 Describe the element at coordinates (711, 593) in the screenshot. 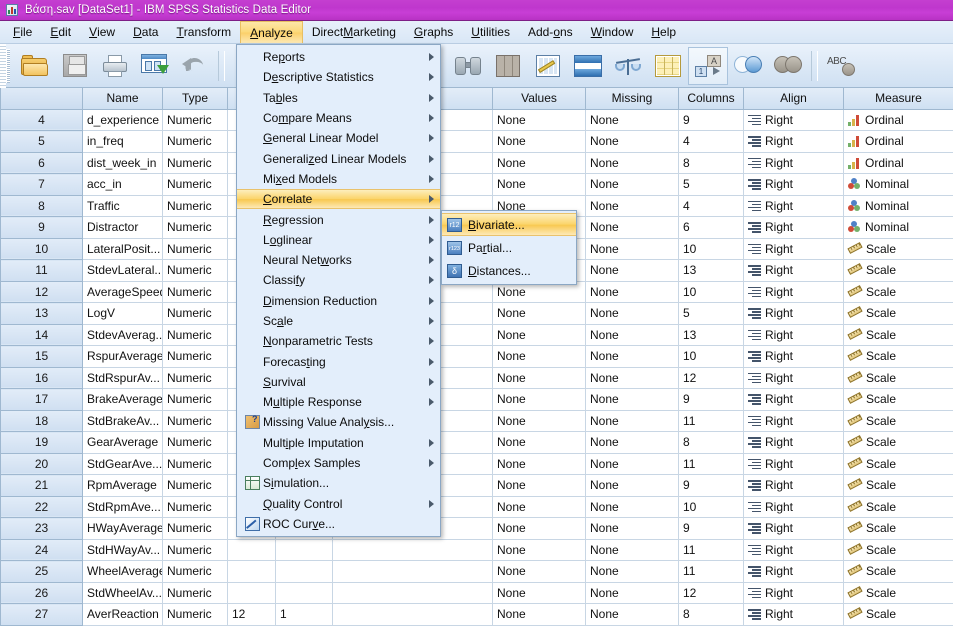

I see `variable-columns-cell: 12` at that location.